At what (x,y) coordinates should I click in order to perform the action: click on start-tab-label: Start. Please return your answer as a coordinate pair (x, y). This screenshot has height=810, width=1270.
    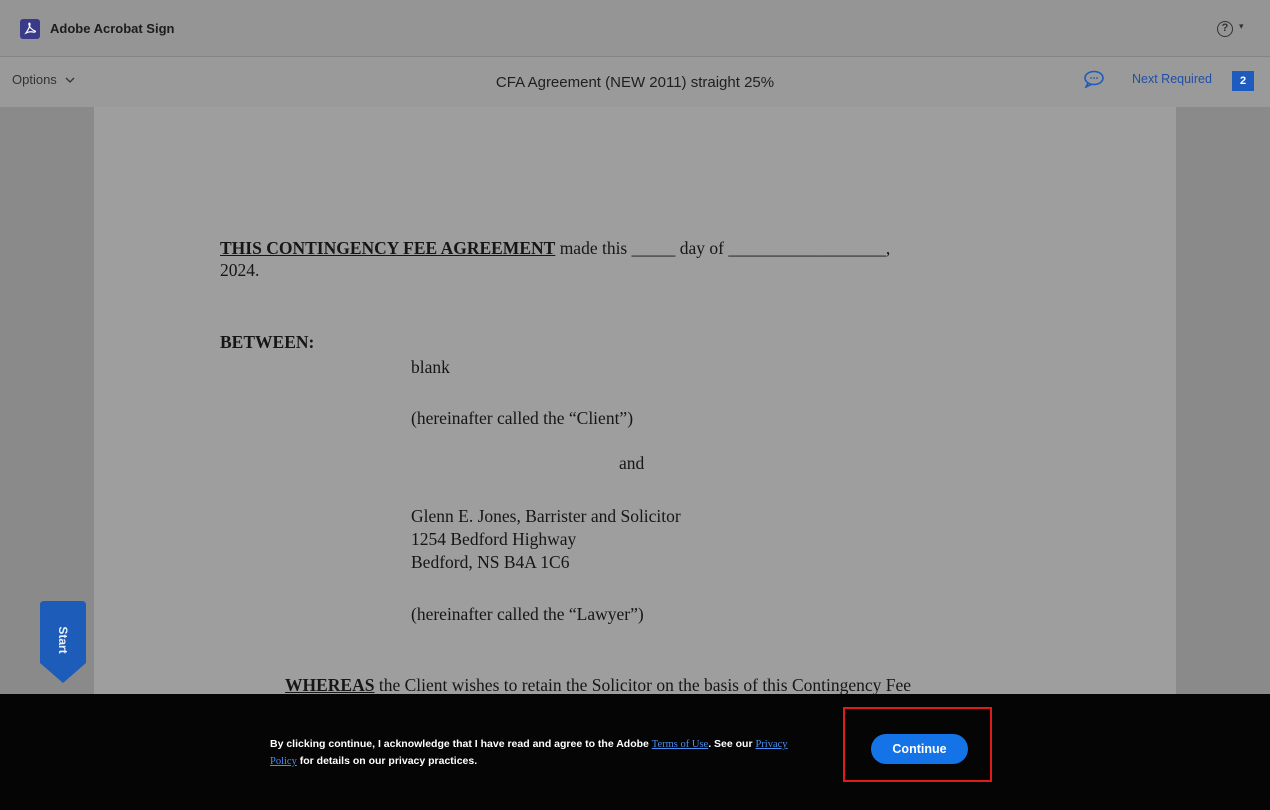
    Looking at the image, I should click on (63, 640).